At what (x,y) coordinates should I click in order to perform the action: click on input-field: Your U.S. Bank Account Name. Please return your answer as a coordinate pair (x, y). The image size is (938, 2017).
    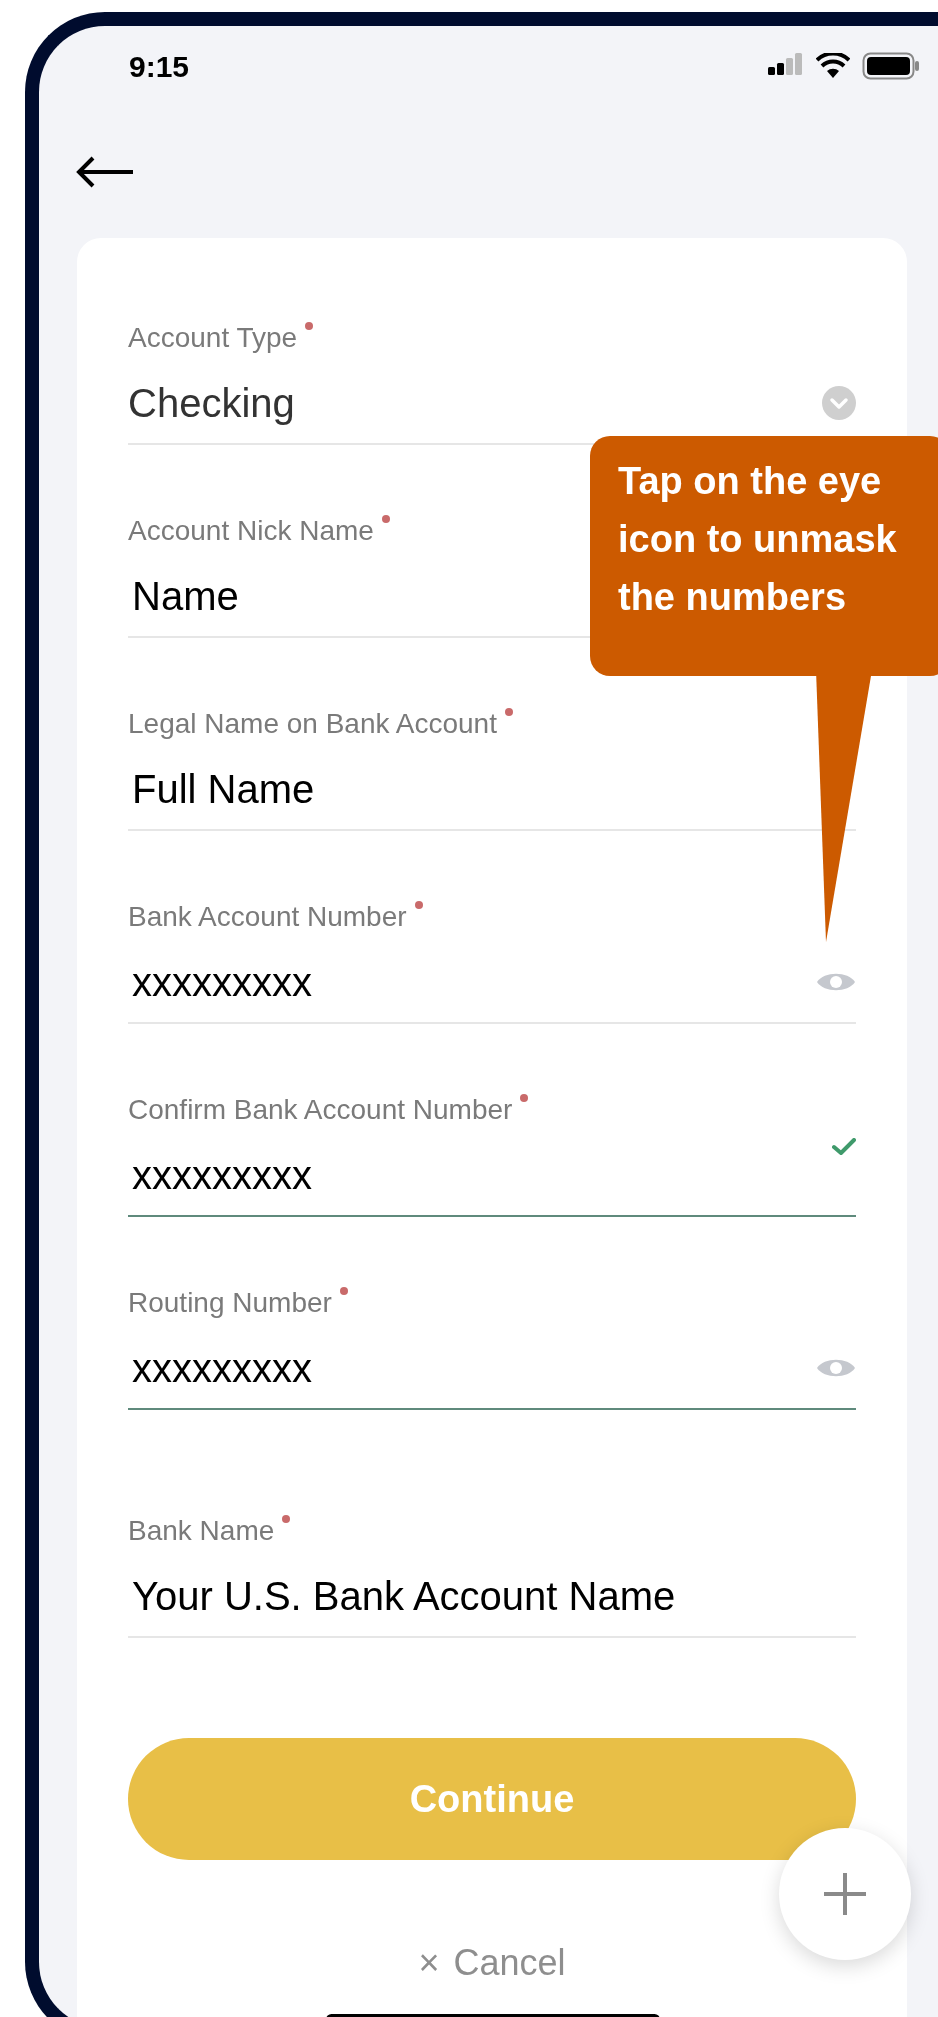
    Looking at the image, I should click on (492, 1593).